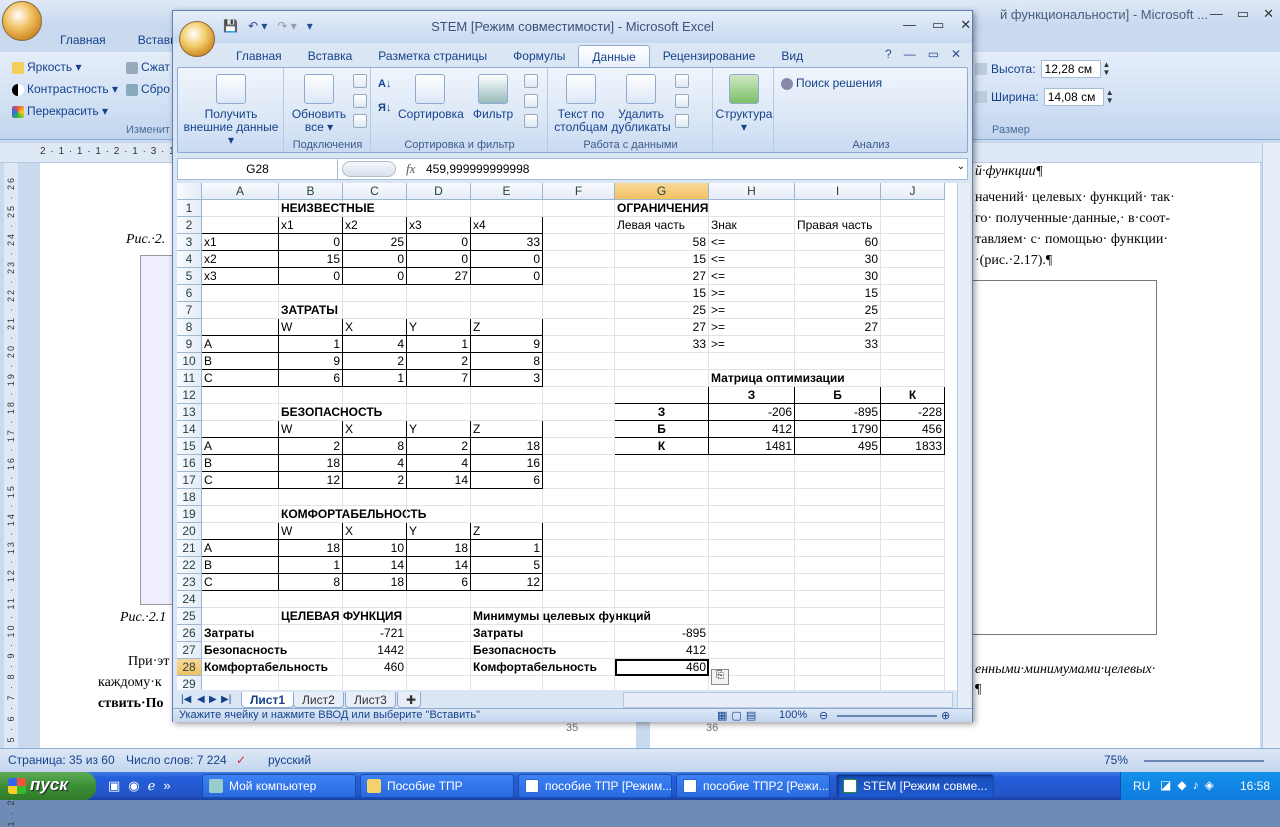 The image size is (1280, 827). What do you see at coordinates (493, 97) in the screenshot?
I see `filter-button: Фильтр` at bounding box center [493, 97].